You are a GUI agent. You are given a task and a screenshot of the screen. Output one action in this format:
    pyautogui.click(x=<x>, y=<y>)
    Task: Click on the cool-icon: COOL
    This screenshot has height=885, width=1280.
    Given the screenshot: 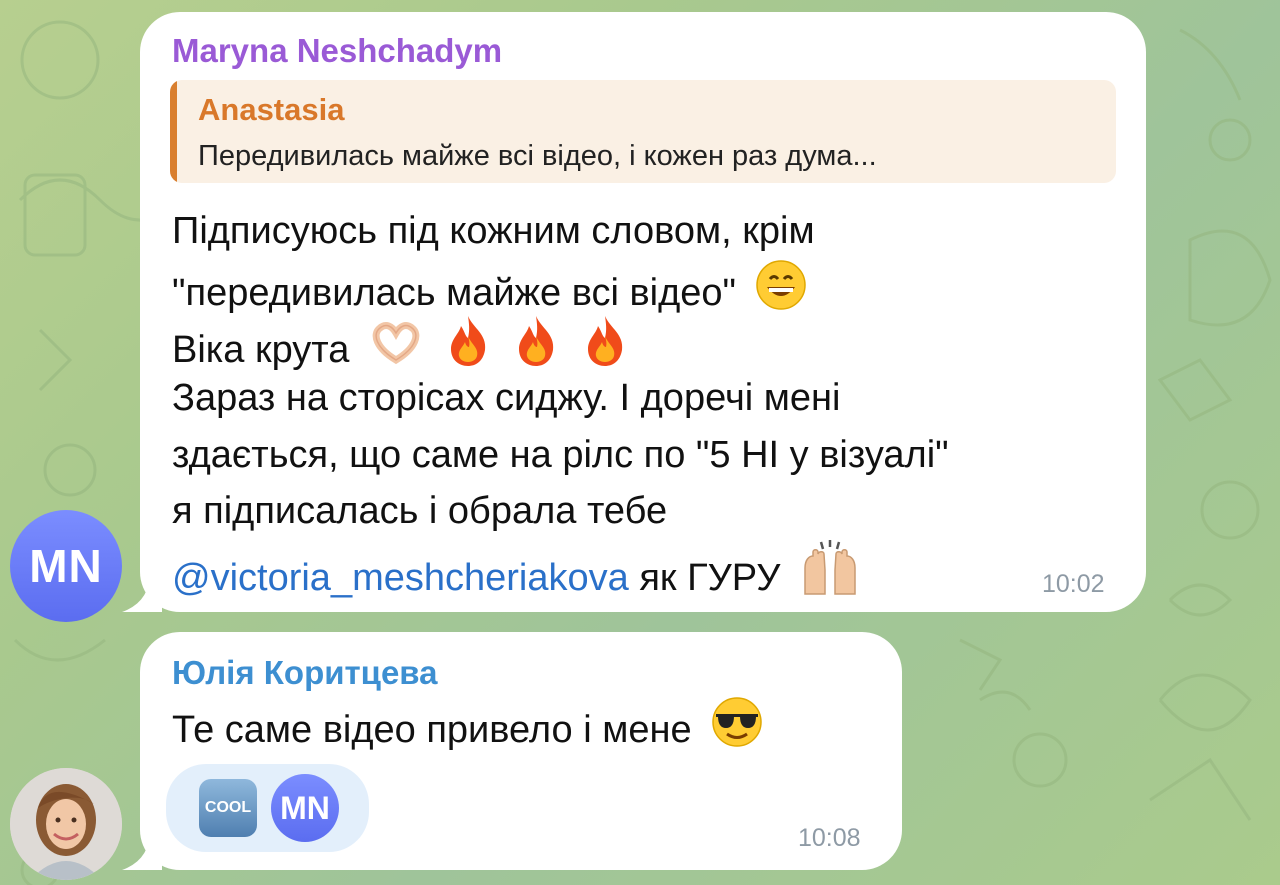 What is the action you would take?
    pyautogui.click(x=228, y=808)
    